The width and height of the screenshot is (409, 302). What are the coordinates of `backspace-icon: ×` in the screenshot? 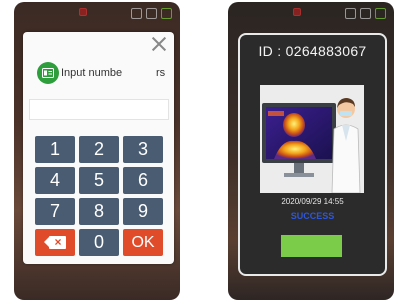 It's located at (55, 242).